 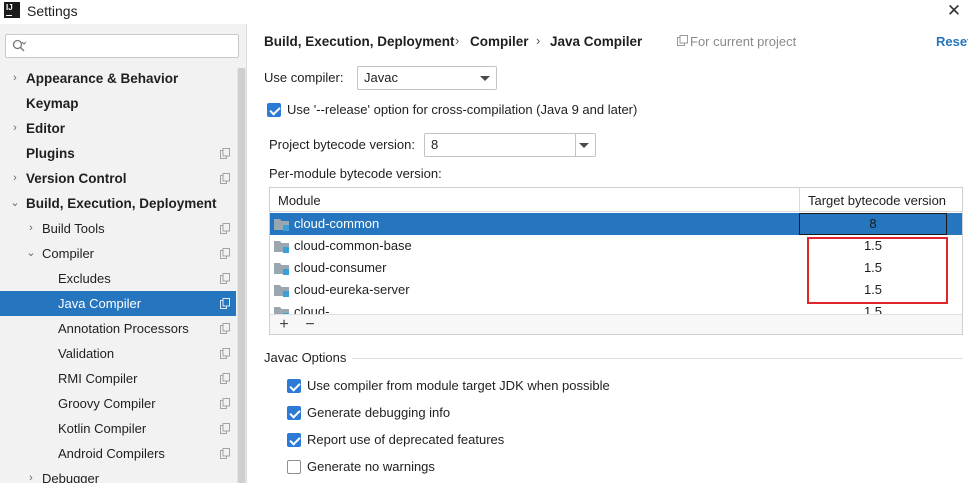 What do you see at coordinates (123, 328) in the screenshot?
I see `sidebar-item-label: Annotation Processors` at bounding box center [123, 328].